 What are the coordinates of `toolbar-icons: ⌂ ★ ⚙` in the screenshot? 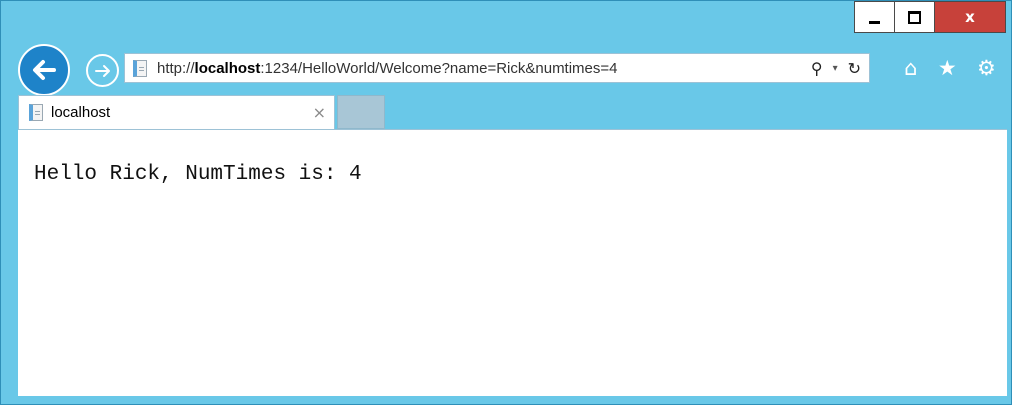 It's located at (950, 68).